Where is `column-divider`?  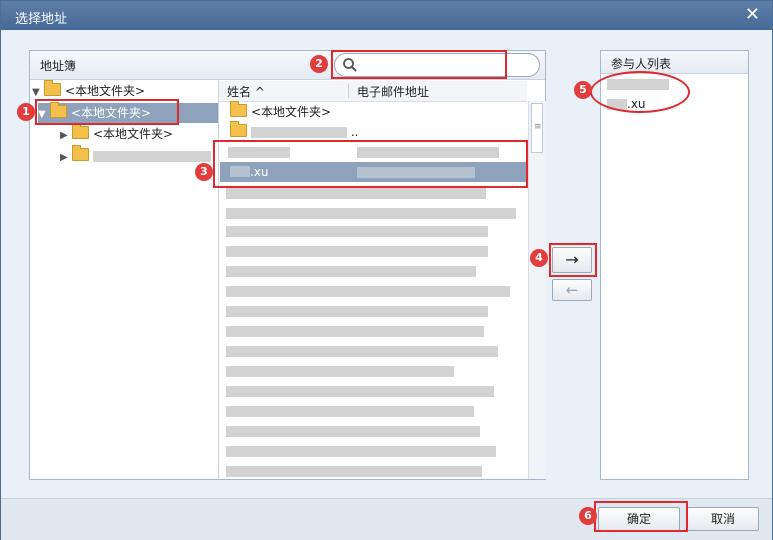
column-divider is located at coordinates (348, 91).